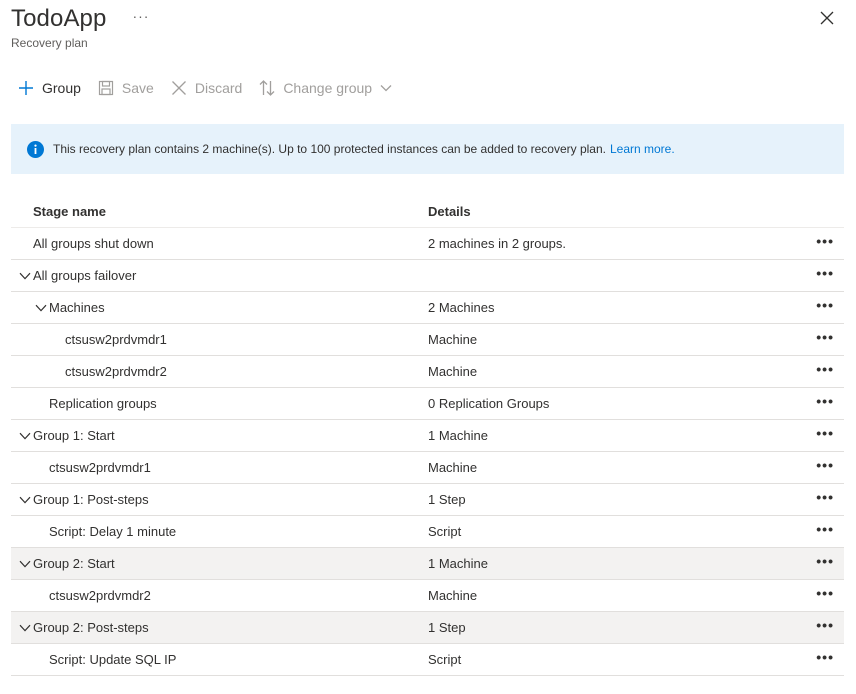 The image size is (856, 694). What do you see at coordinates (91, 627) in the screenshot?
I see `stage-name: Group 2: Post-steps` at bounding box center [91, 627].